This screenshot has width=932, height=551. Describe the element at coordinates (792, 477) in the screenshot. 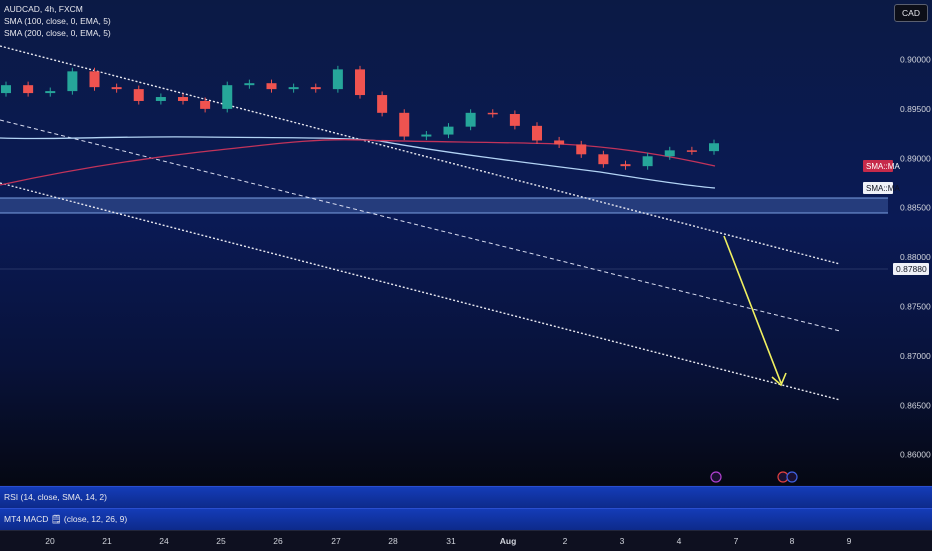

I see `news-event-icon` at that location.